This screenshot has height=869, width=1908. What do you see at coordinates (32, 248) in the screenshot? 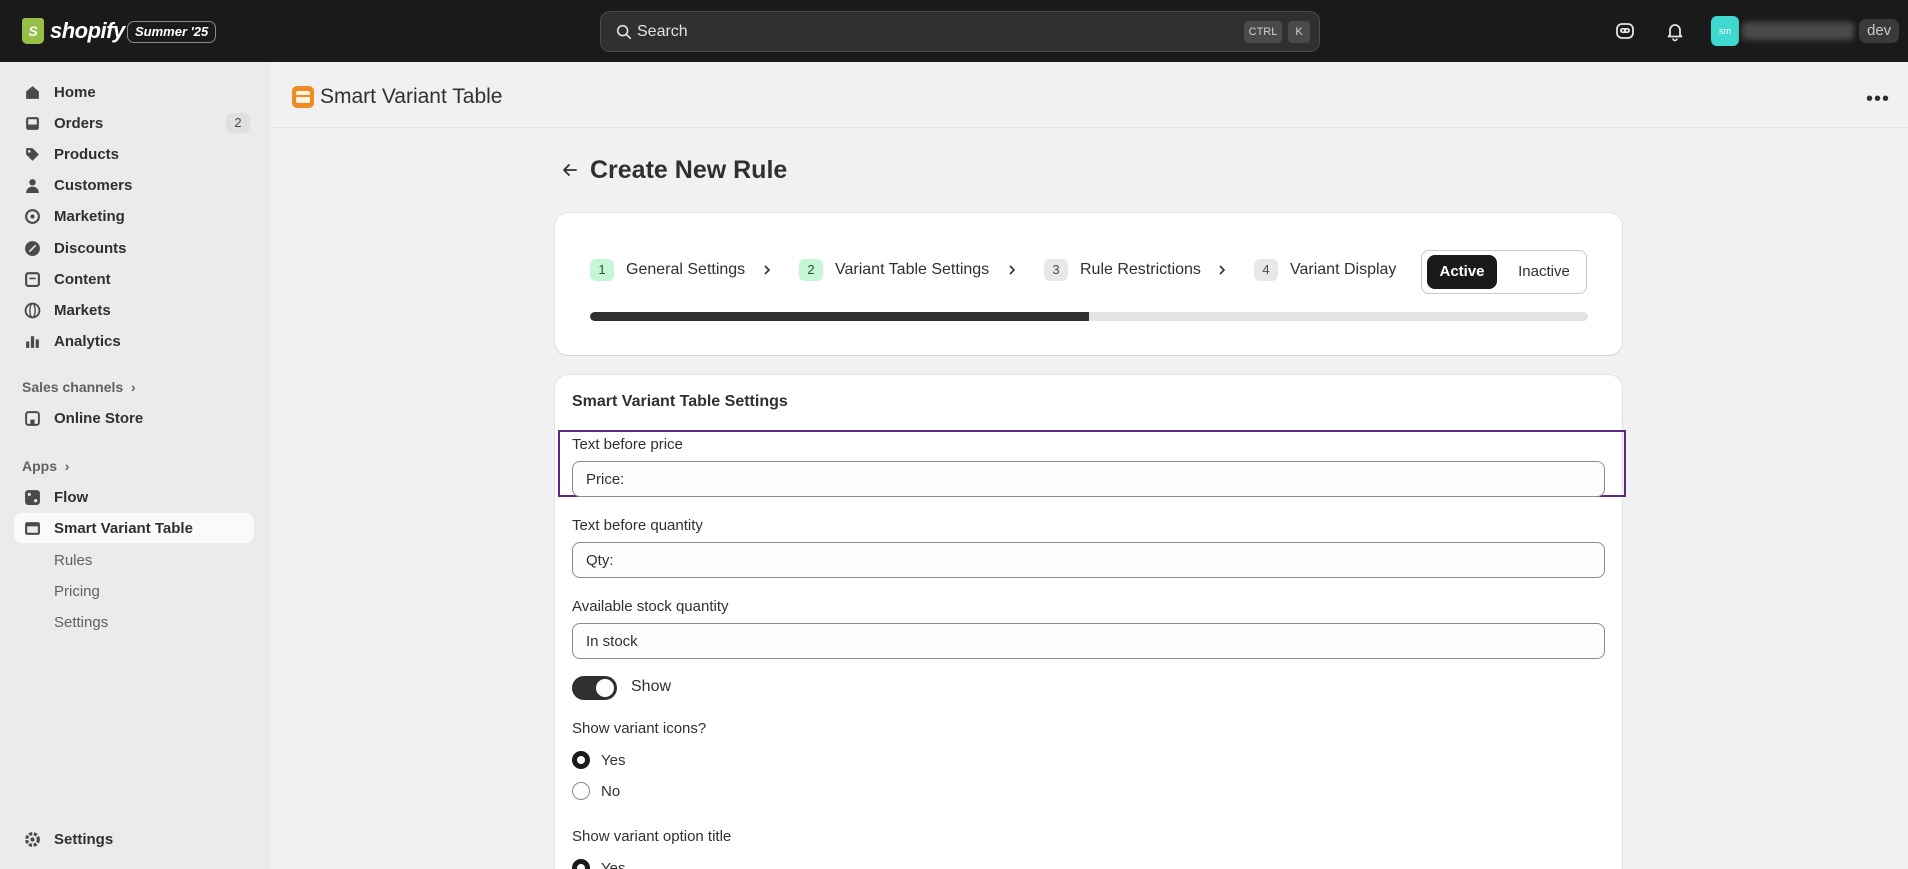
I see `discount-icon` at bounding box center [32, 248].